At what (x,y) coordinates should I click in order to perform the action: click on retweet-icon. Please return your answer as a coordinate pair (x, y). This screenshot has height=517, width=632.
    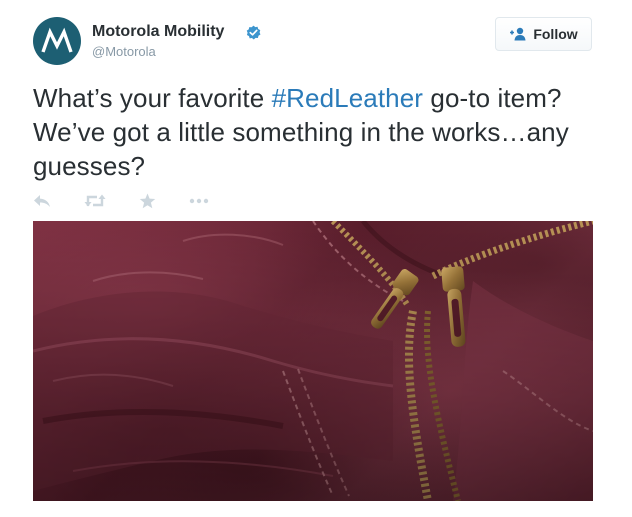
    Looking at the image, I should click on (95, 200).